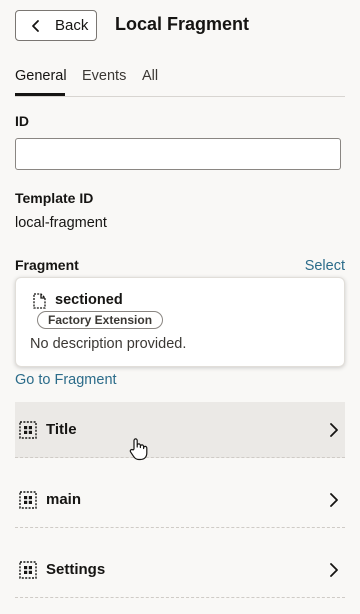  What do you see at coordinates (64, 499) in the screenshot?
I see `slot-row-label: main` at bounding box center [64, 499].